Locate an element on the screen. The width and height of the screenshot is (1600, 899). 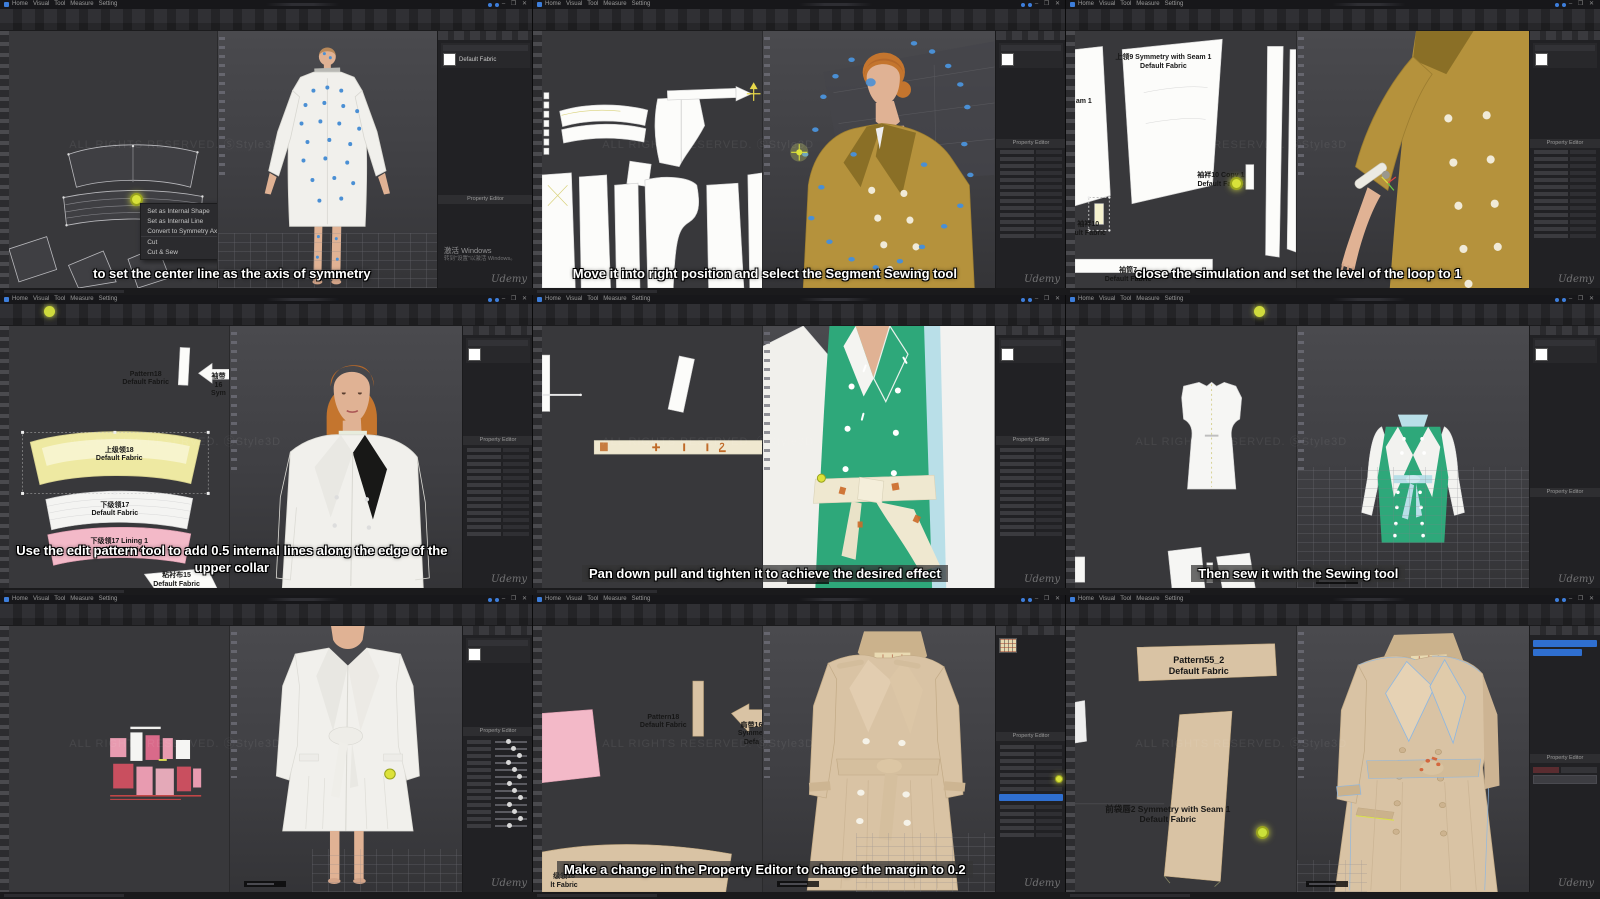
menu-item: Set as Internal Shape is located at coordinates (179, 211).